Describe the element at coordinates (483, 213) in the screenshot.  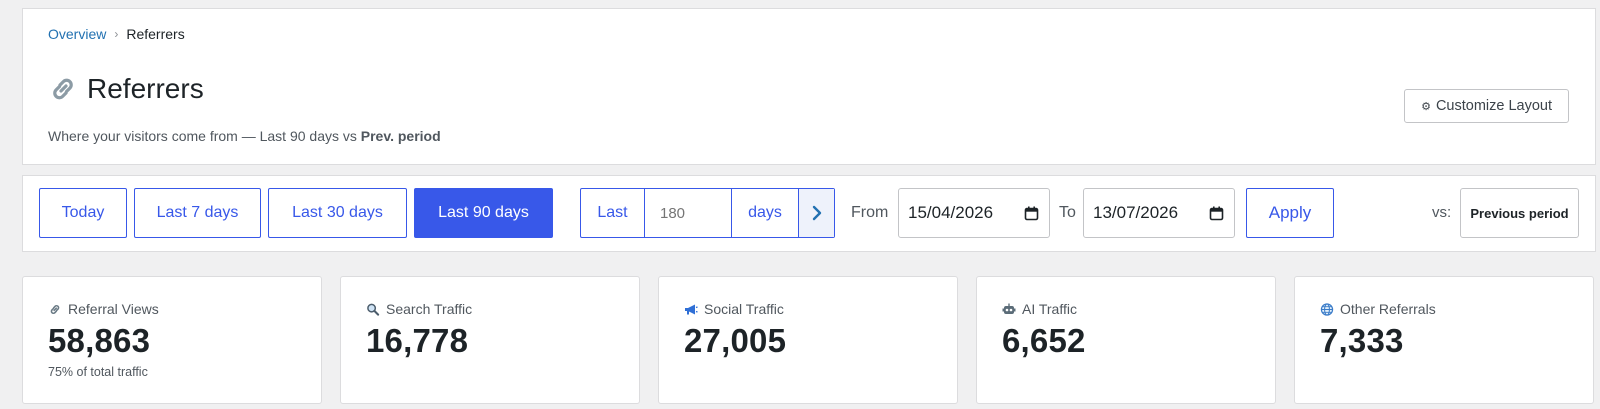
I see `preset-last-90-days-button: Last 90 days` at that location.